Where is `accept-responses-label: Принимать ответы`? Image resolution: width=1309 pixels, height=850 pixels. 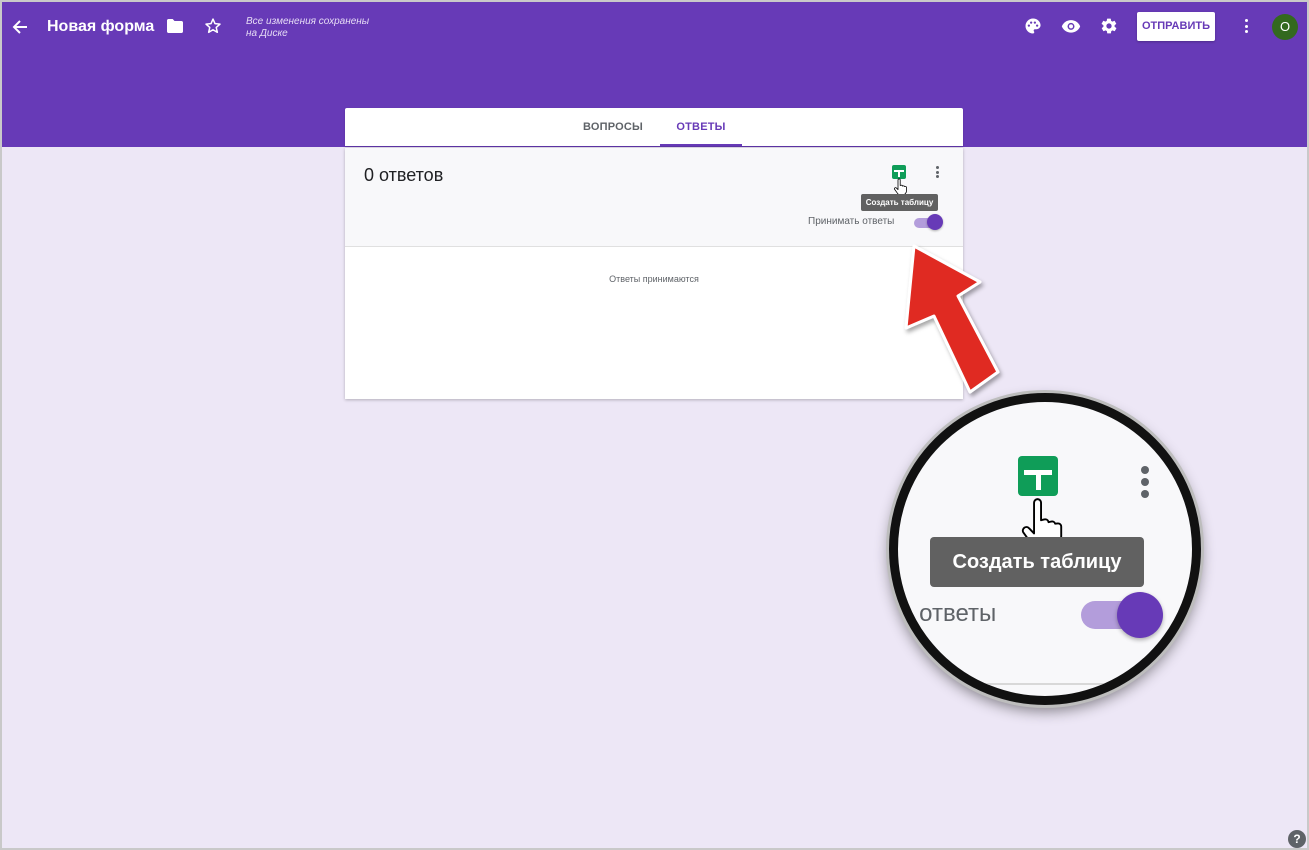 accept-responses-label: Принимать ответы is located at coordinates (851, 221).